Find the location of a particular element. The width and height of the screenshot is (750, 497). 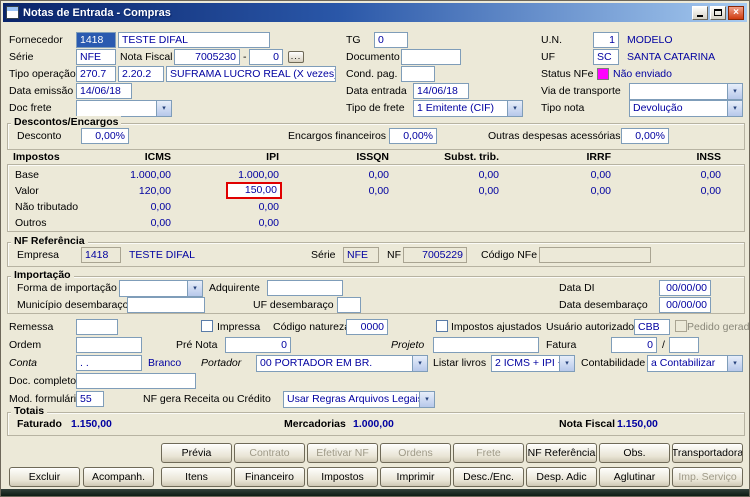

uf-input: SC is located at coordinates (606, 57).